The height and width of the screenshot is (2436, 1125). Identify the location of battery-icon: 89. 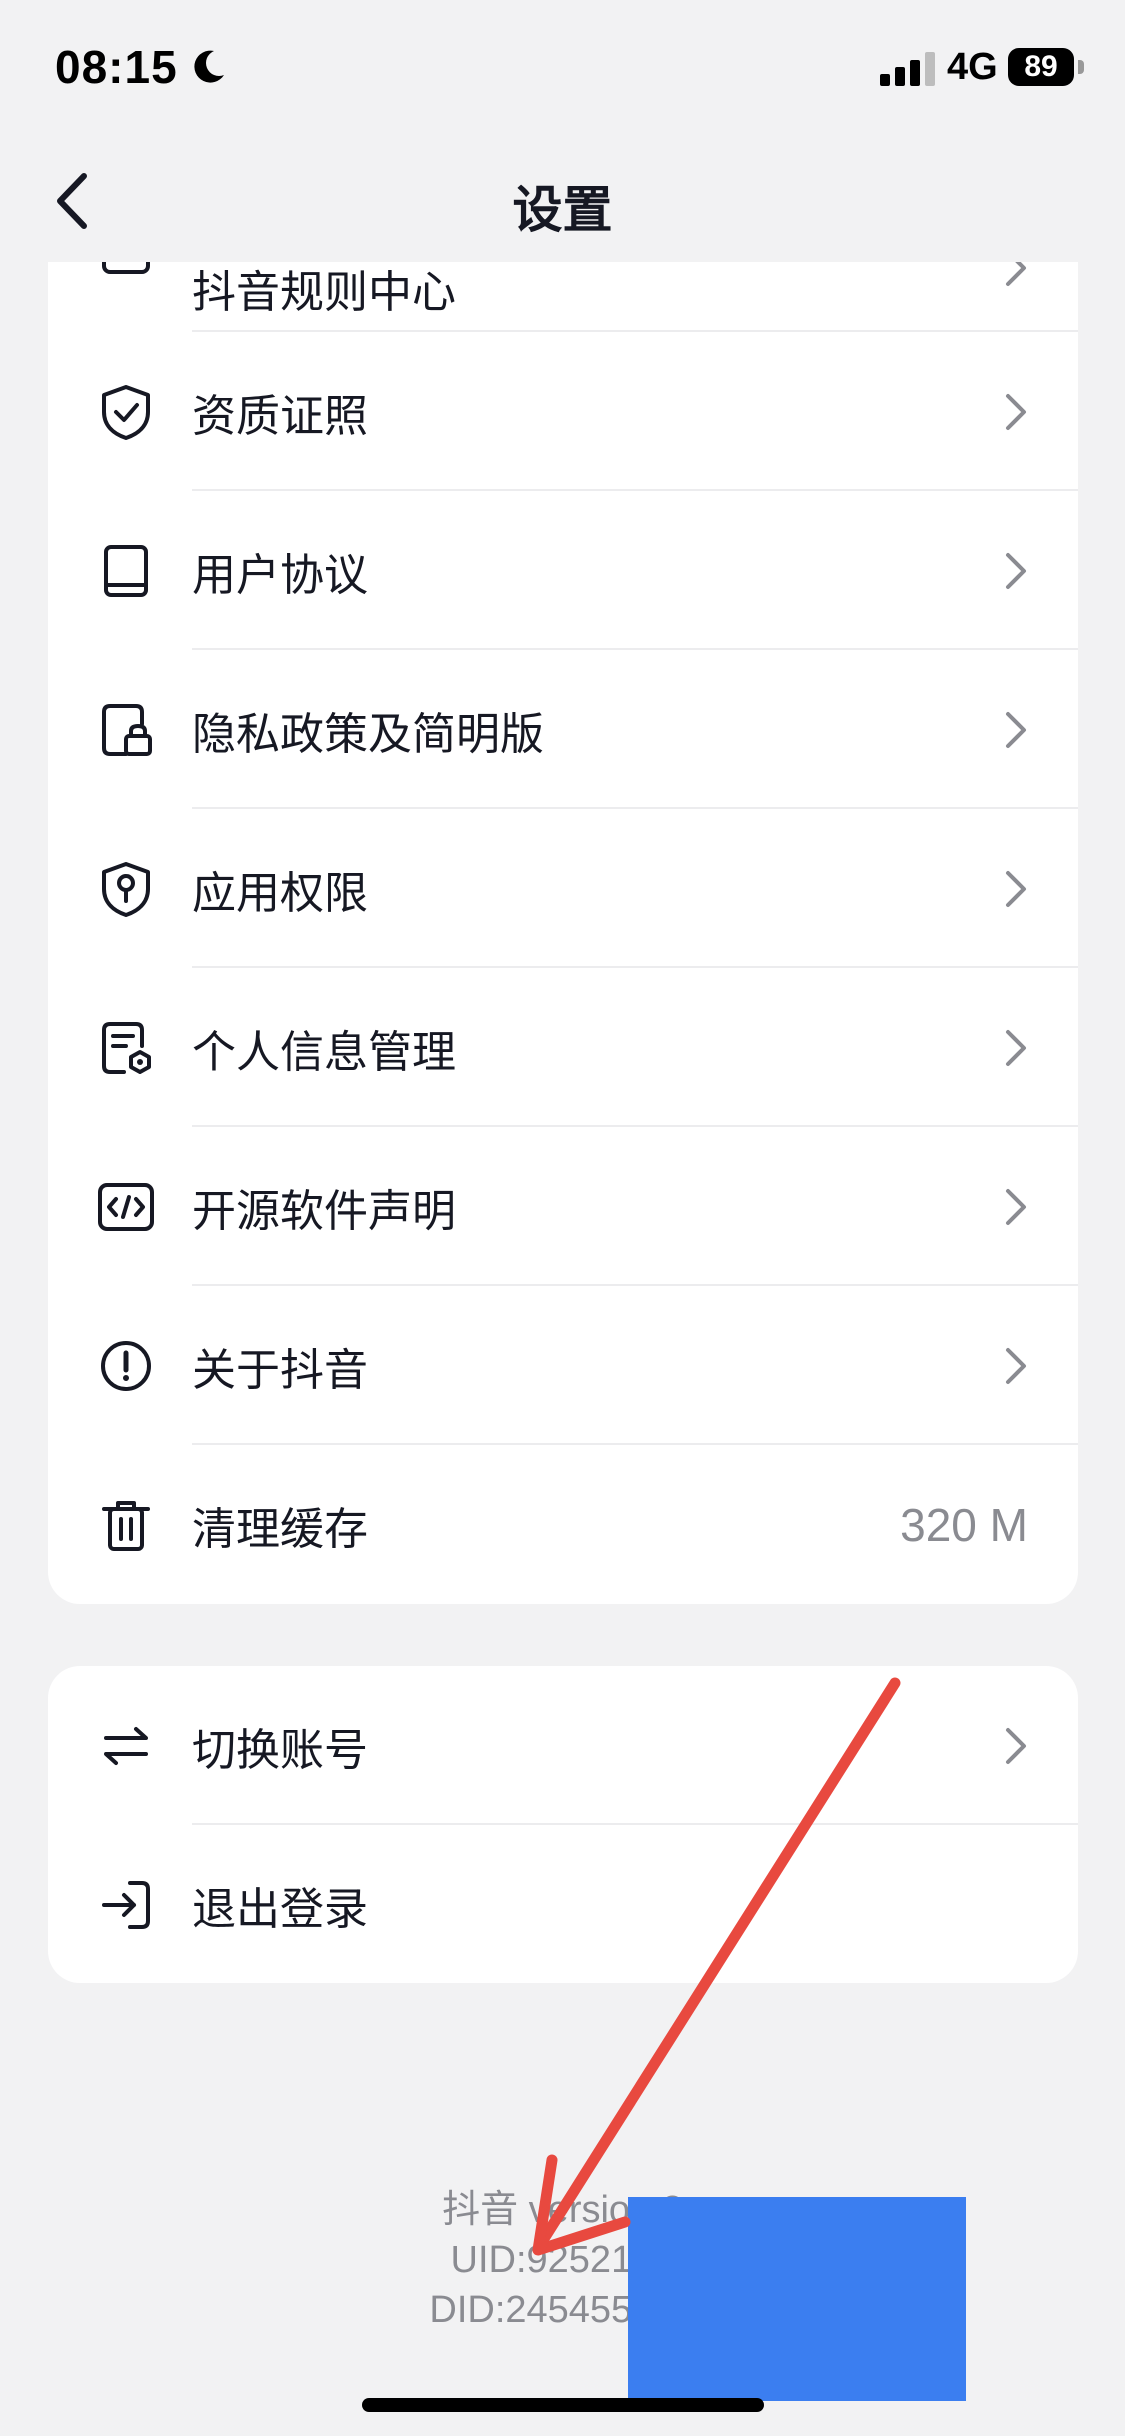
(1041, 67).